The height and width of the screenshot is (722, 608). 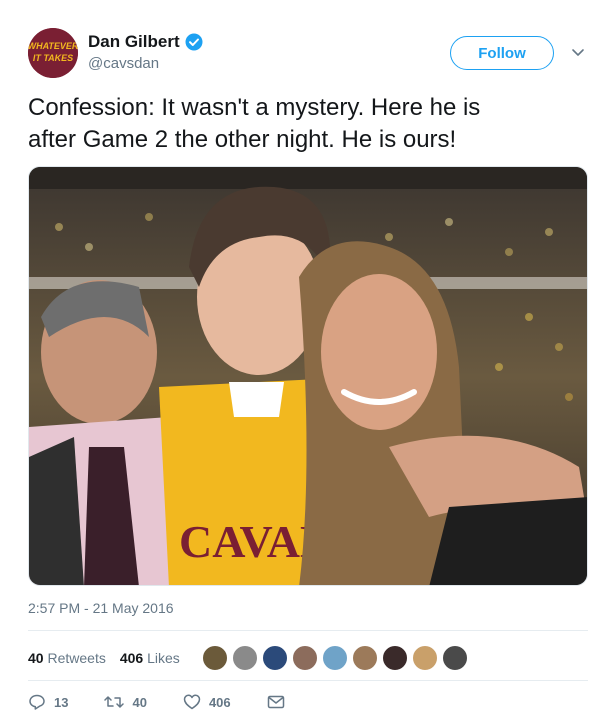 I want to click on like-button: 406, so click(x=207, y=702).